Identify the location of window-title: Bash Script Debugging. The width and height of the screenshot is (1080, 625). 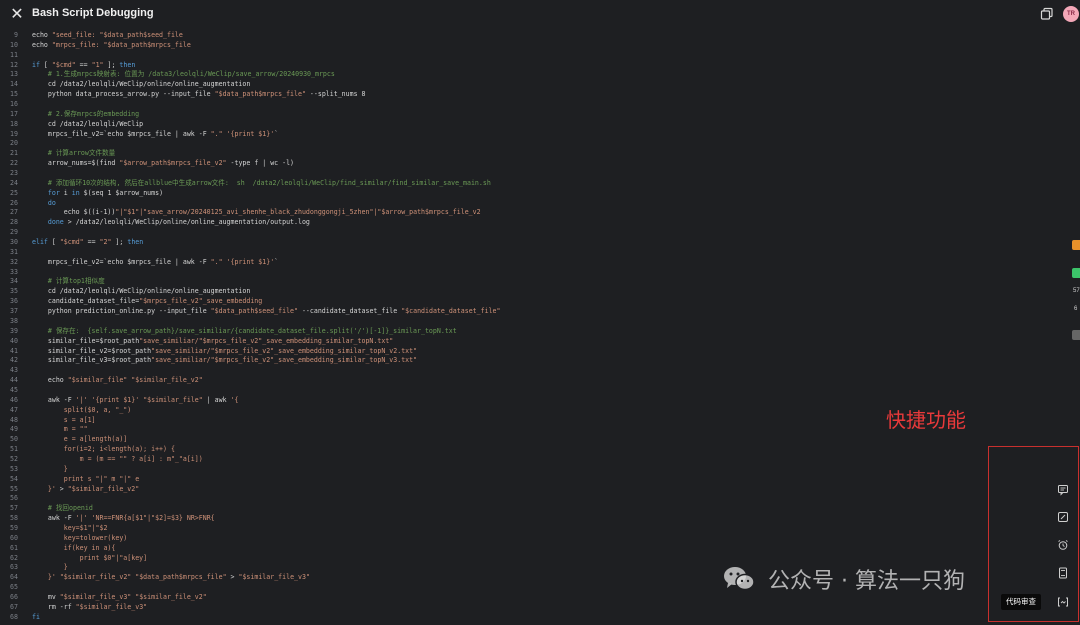
(93, 13).